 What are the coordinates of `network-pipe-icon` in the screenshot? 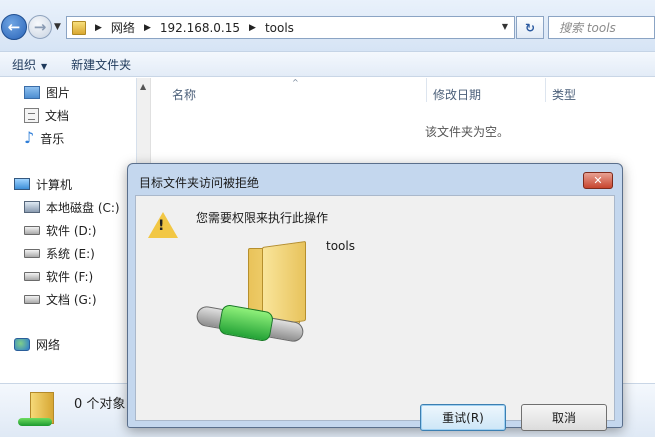 It's located at (35, 422).